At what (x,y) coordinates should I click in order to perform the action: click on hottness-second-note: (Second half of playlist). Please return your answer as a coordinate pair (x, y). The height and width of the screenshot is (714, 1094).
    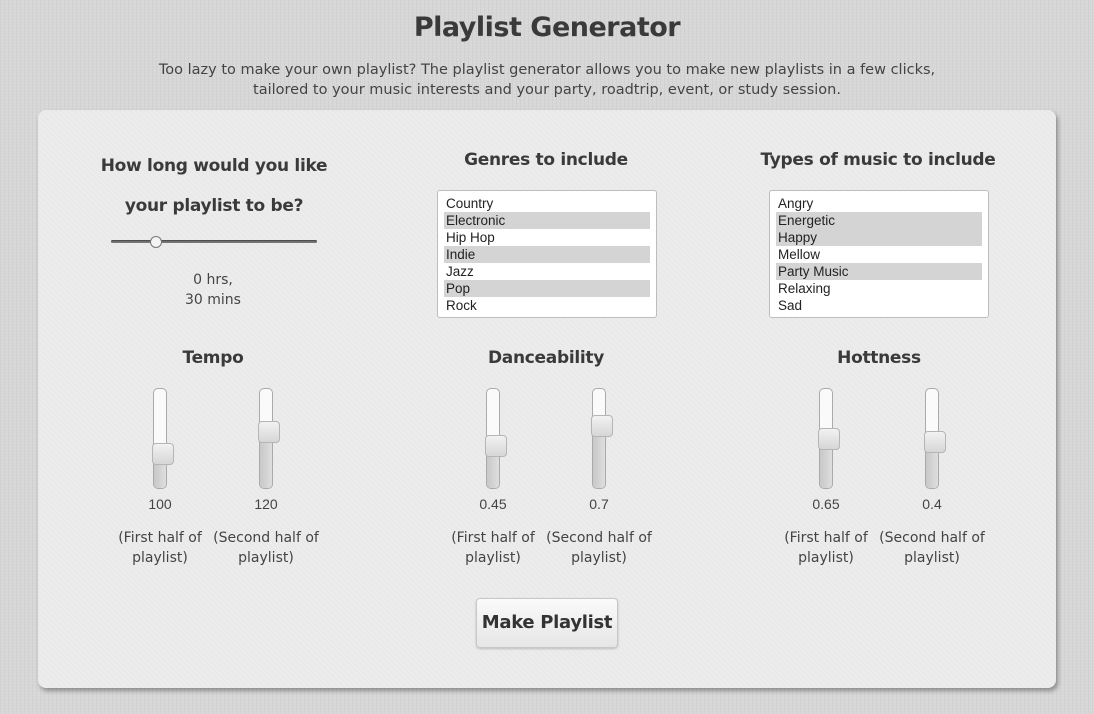
    Looking at the image, I should click on (932, 548).